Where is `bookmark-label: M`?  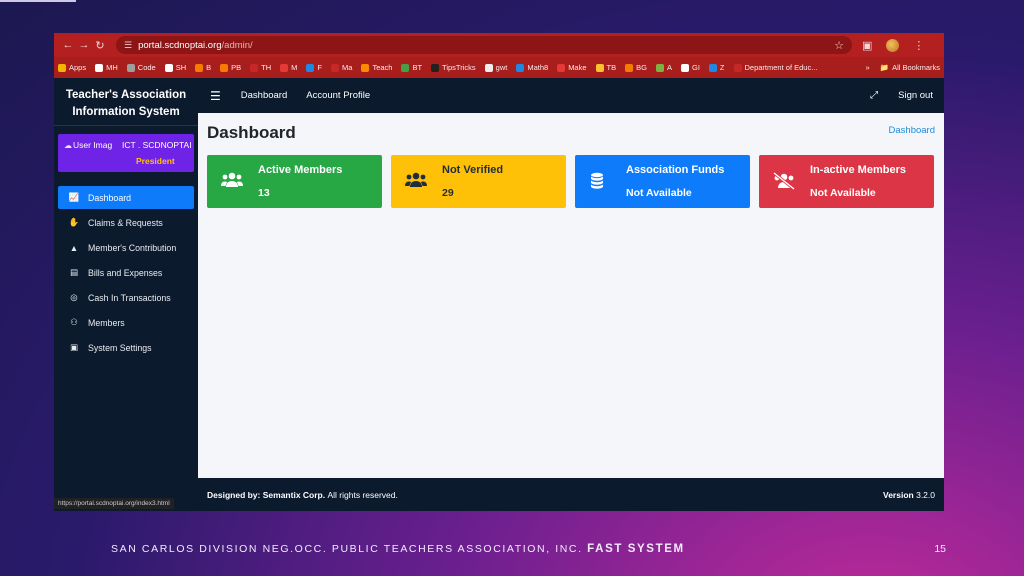 bookmark-label: M is located at coordinates (294, 67).